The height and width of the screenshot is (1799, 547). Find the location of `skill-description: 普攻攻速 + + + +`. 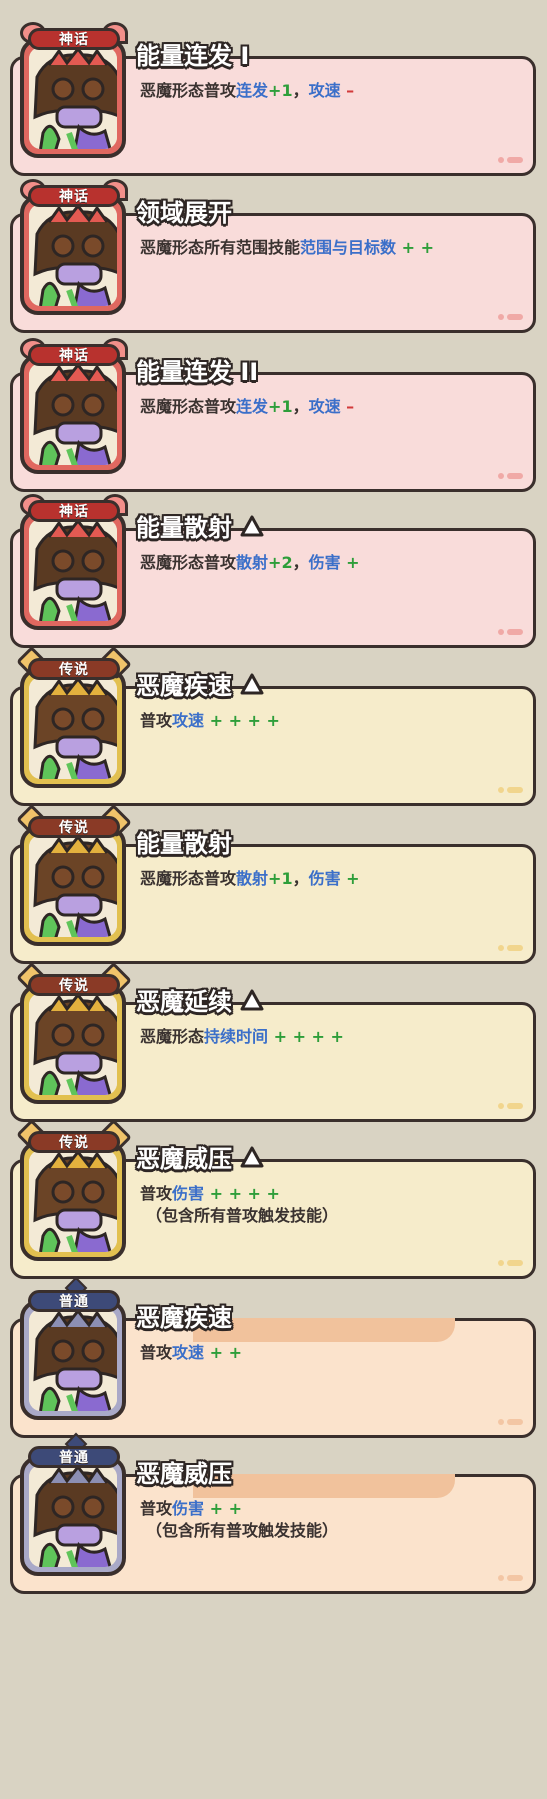

skill-description: 普攻攻速 + + + + is located at coordinates (210, 721).